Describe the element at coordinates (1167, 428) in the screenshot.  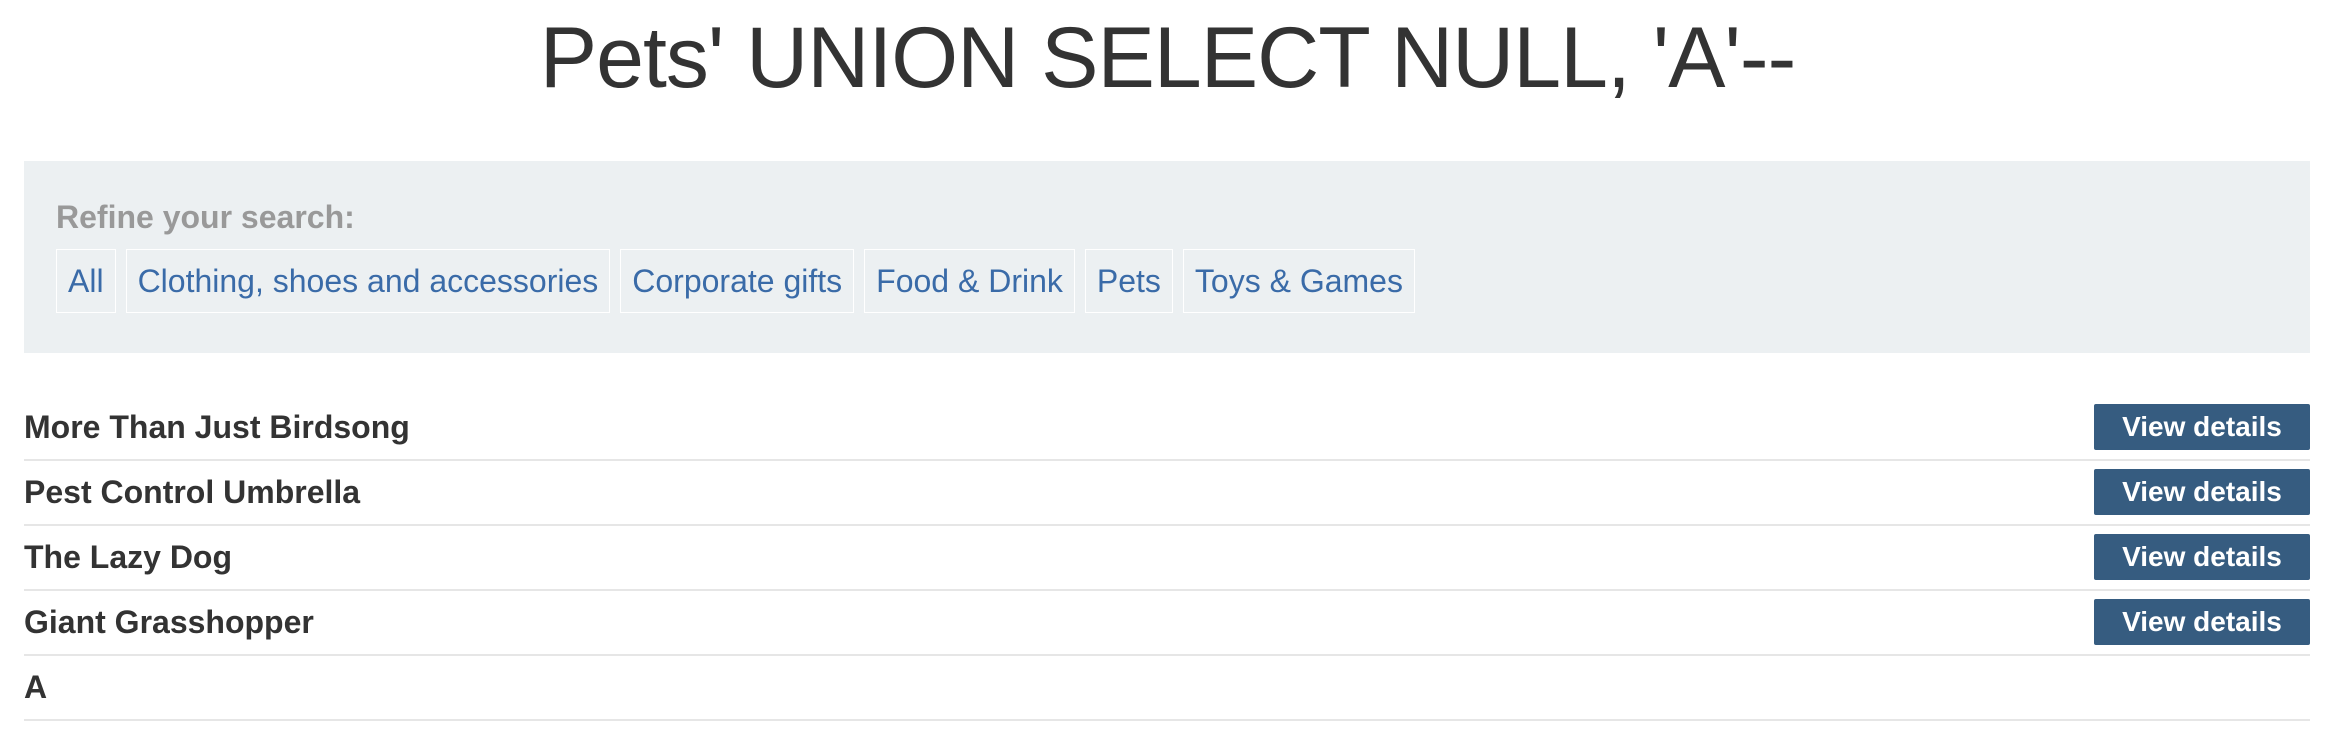
I see `table-row: More Than Just Birdsong View details` at that location.